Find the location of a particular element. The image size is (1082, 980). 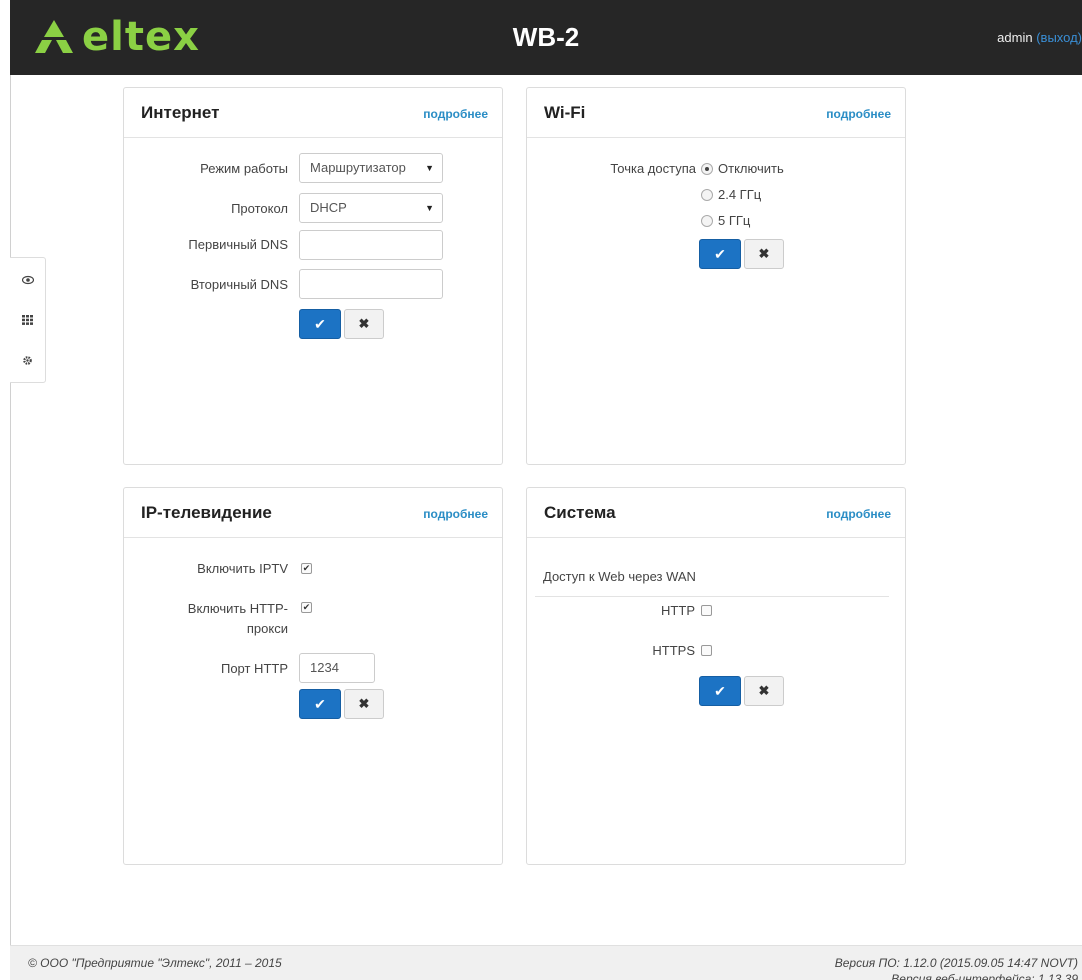

iptv-more-link: подробнее is located at coordinates (455, 514).